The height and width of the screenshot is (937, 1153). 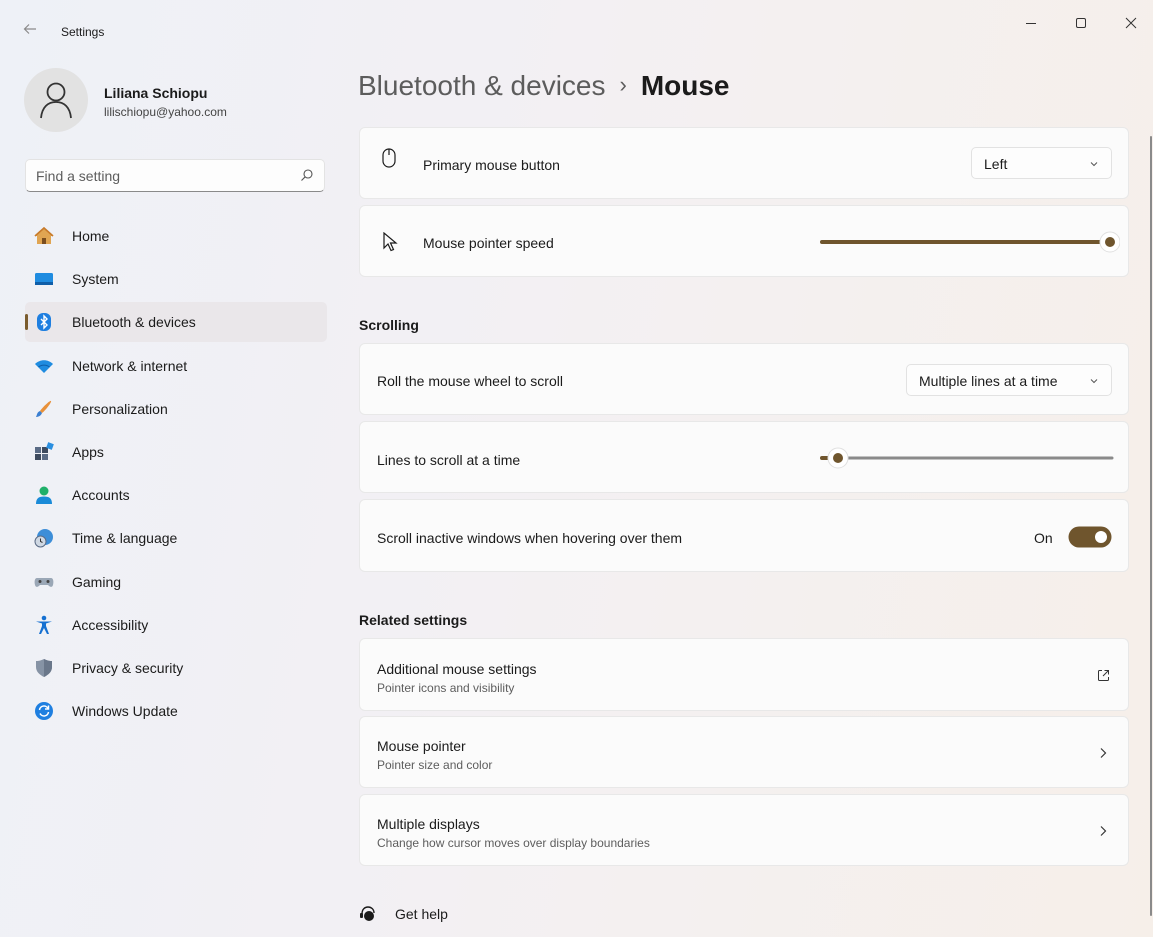 I want to click on user-name: Liliana Schiopu, so click(x=156, y=93).